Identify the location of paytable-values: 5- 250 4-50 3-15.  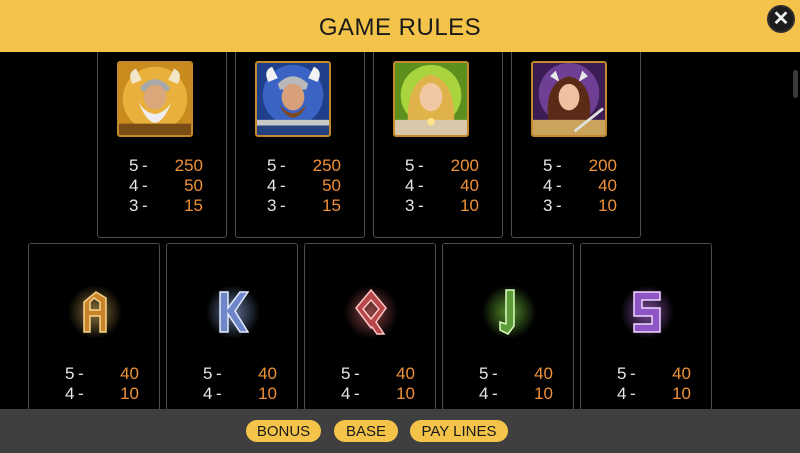
(307, 186).